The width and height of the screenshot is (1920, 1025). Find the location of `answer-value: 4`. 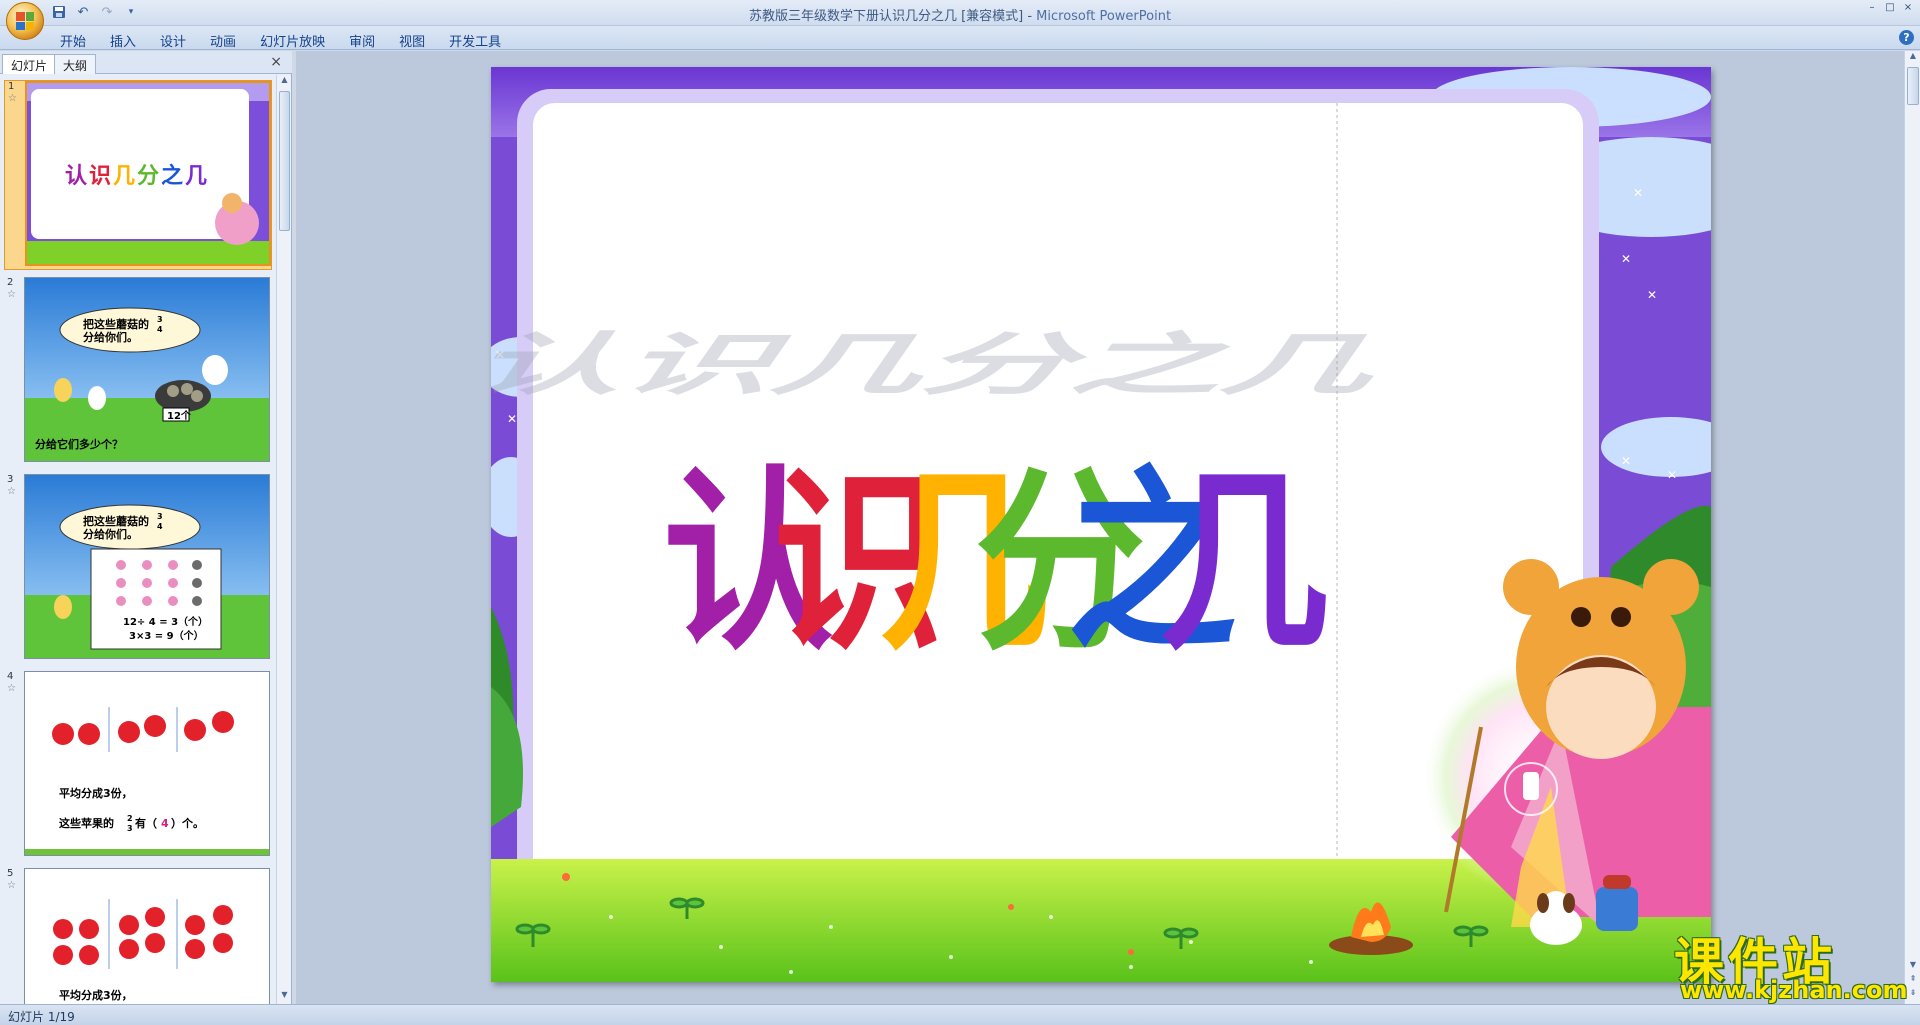

answer-value: 4 is located at coordinates (165, 823).